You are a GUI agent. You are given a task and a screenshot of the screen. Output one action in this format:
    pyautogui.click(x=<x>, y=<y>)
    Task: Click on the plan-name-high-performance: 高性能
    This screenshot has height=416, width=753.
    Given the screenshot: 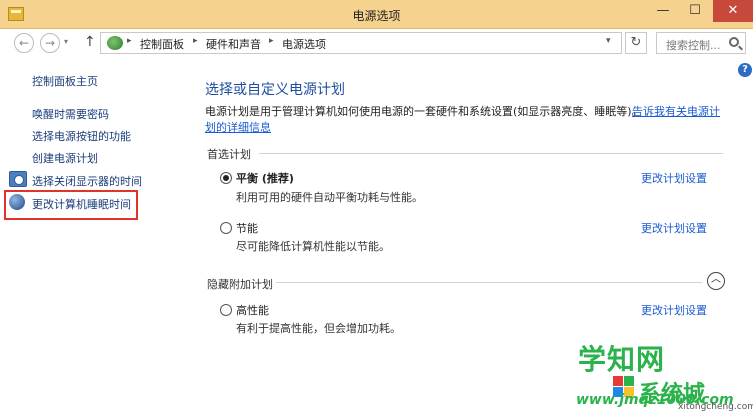 What is the action you would take?
    pyautogui.click(x=252, y=310)
    